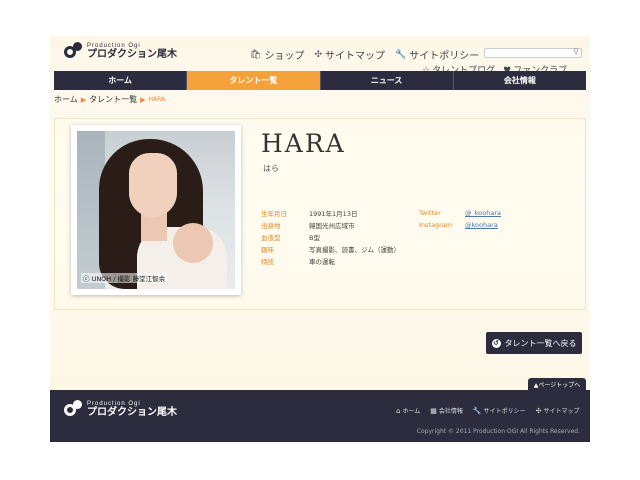  I want to click on tab-company: 会社情報, so click(519, 80).